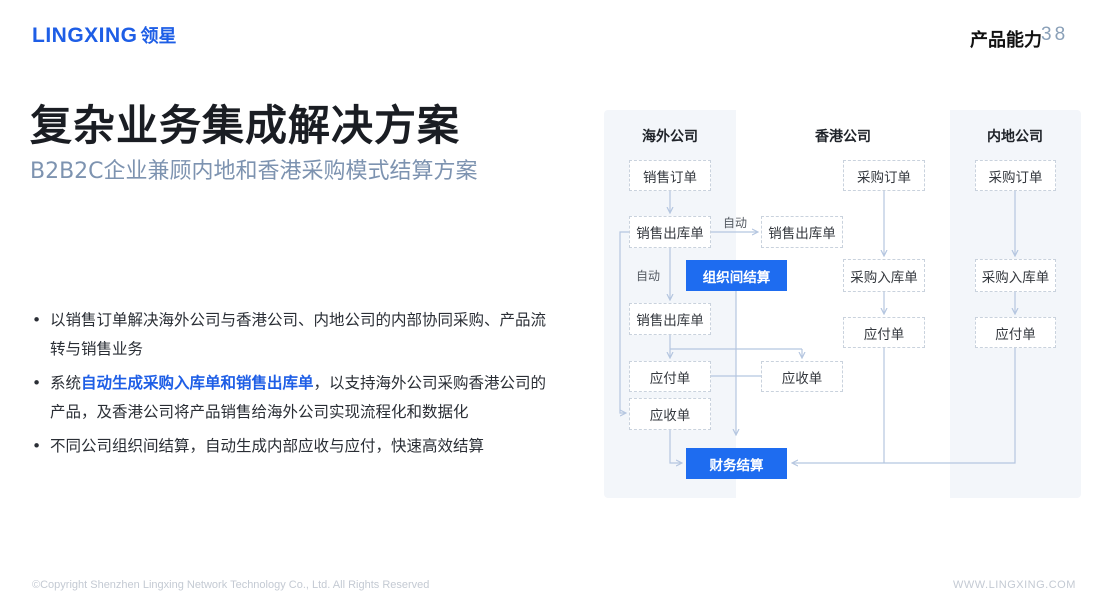  I want to click on hk-purchase-inbound: 采购入库单, so click(884, 275).